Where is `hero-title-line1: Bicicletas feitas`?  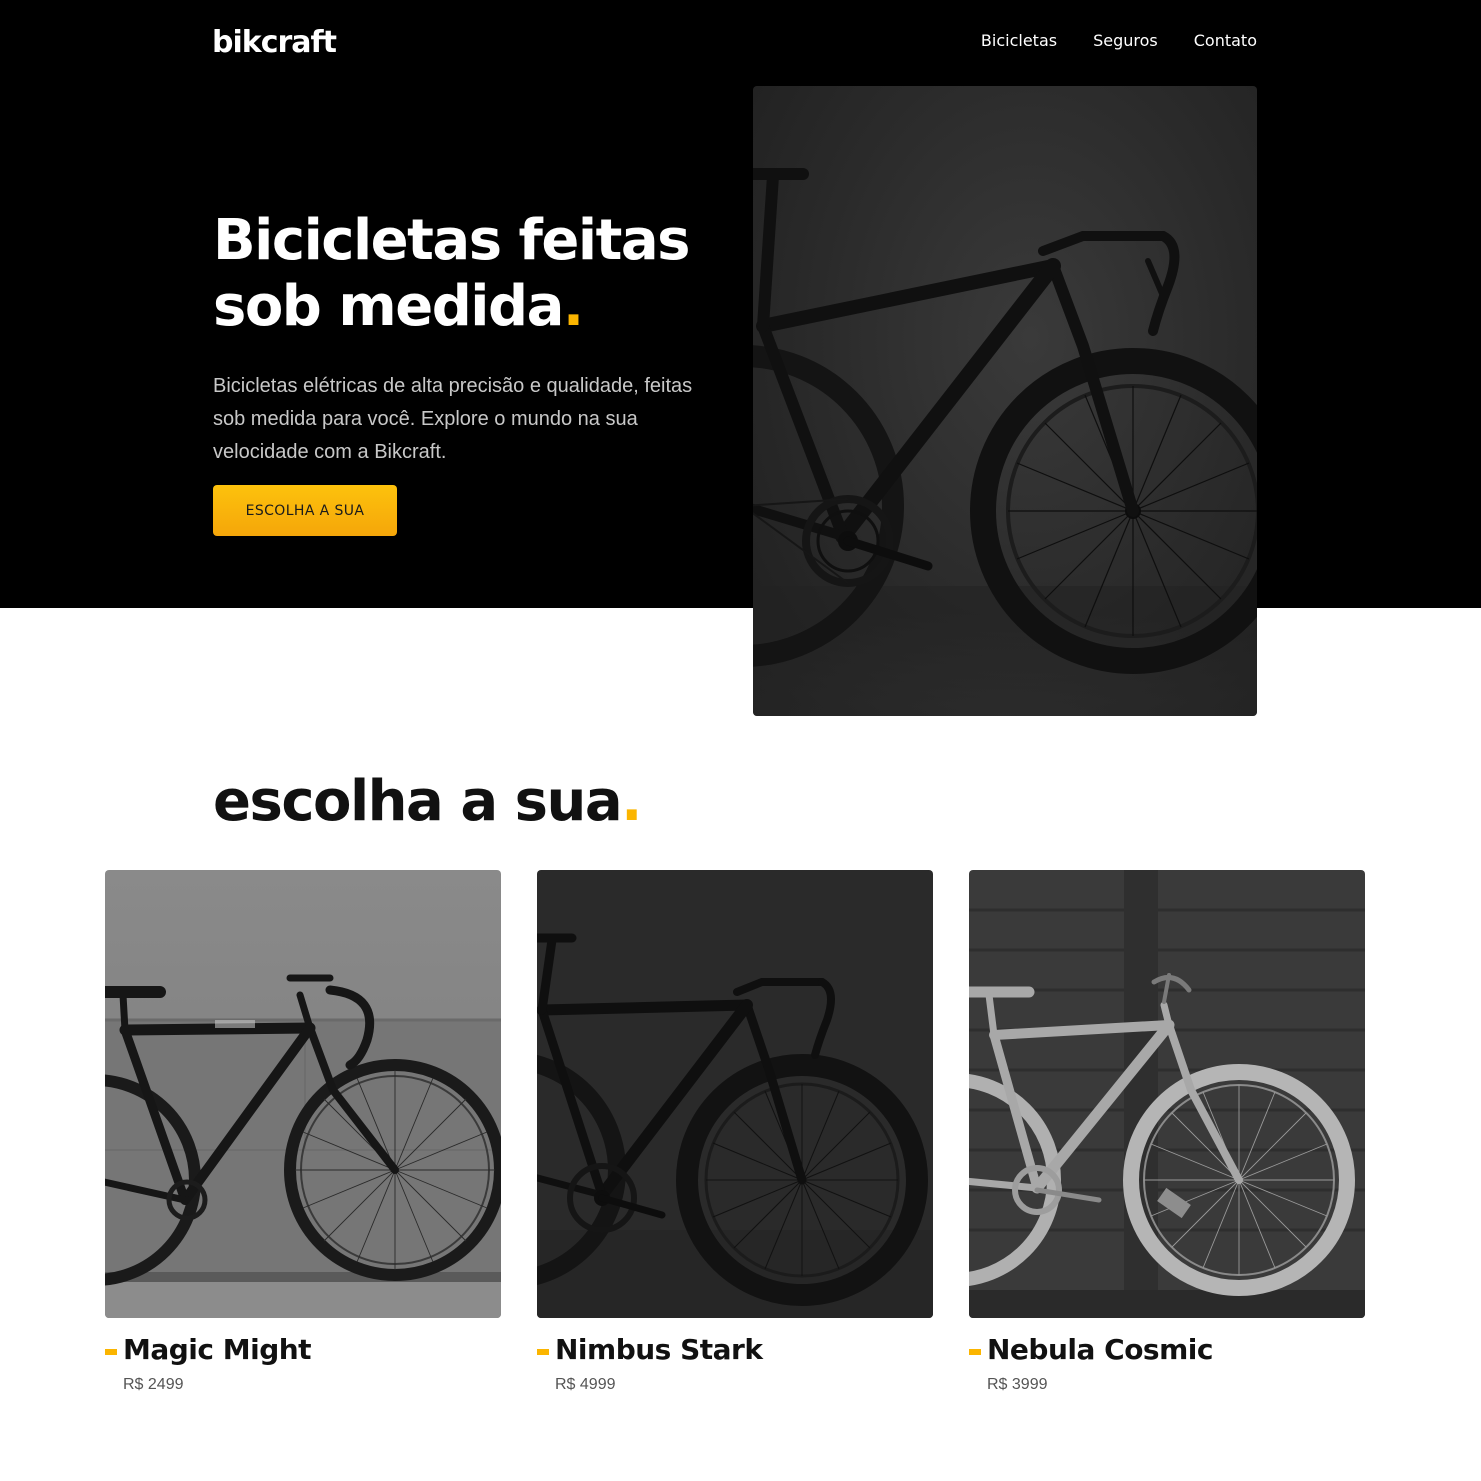 hero-title-line1: Bicicletas feitas is located at coordinates (451, 240).